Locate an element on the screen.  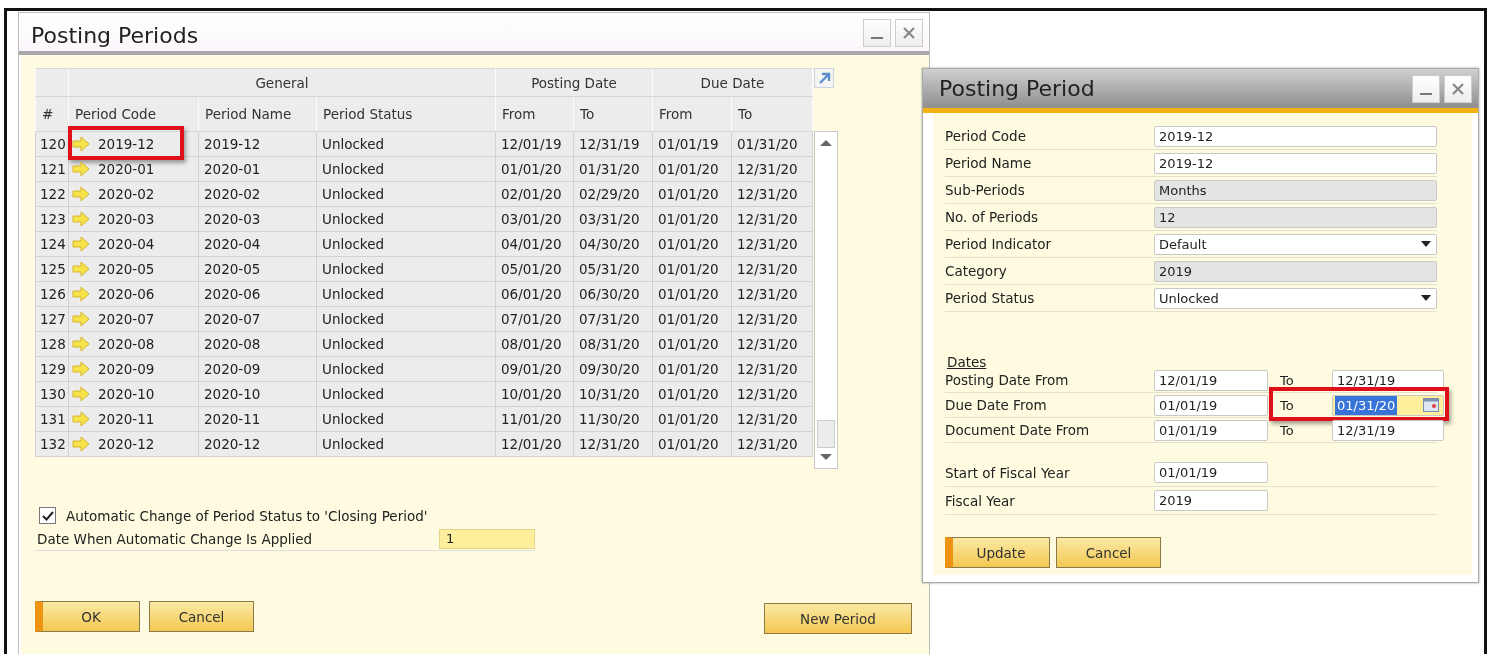
table-cell: 07/01/20 is located at coordinates (534, 319).